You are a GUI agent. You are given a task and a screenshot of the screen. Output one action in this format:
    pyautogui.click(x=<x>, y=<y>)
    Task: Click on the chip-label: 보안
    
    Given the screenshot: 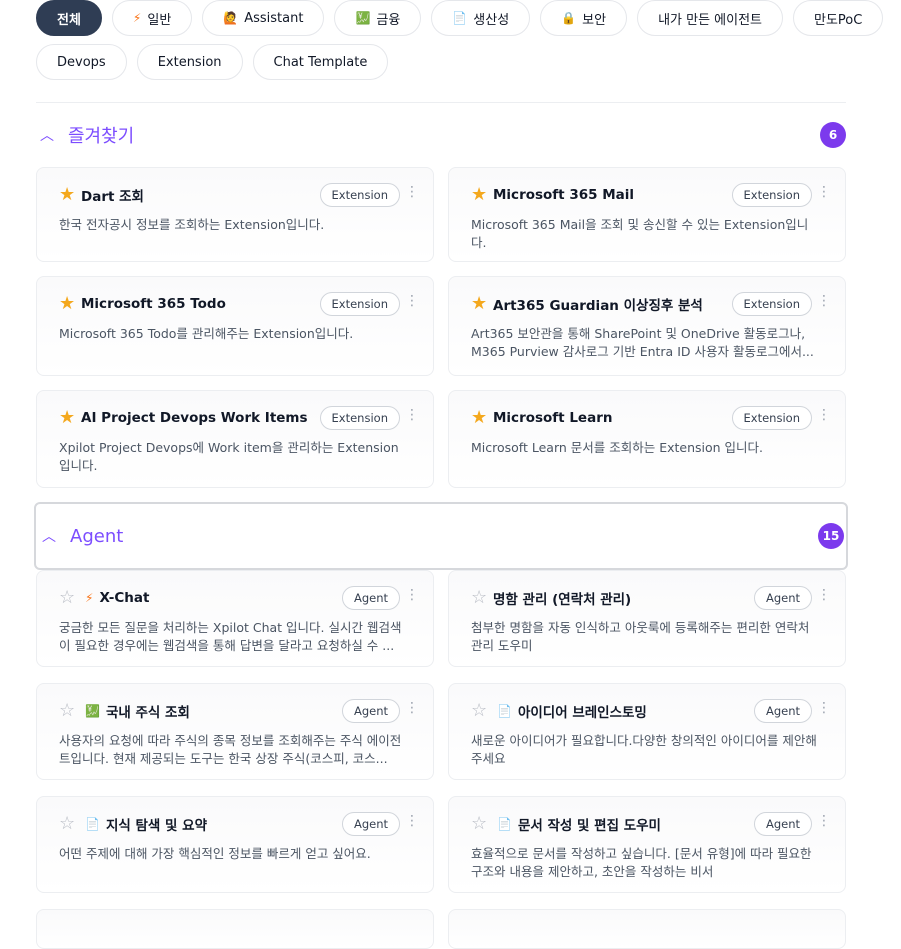 What is the action you would take?
    pyautogui.click(x=594, y=20)
    